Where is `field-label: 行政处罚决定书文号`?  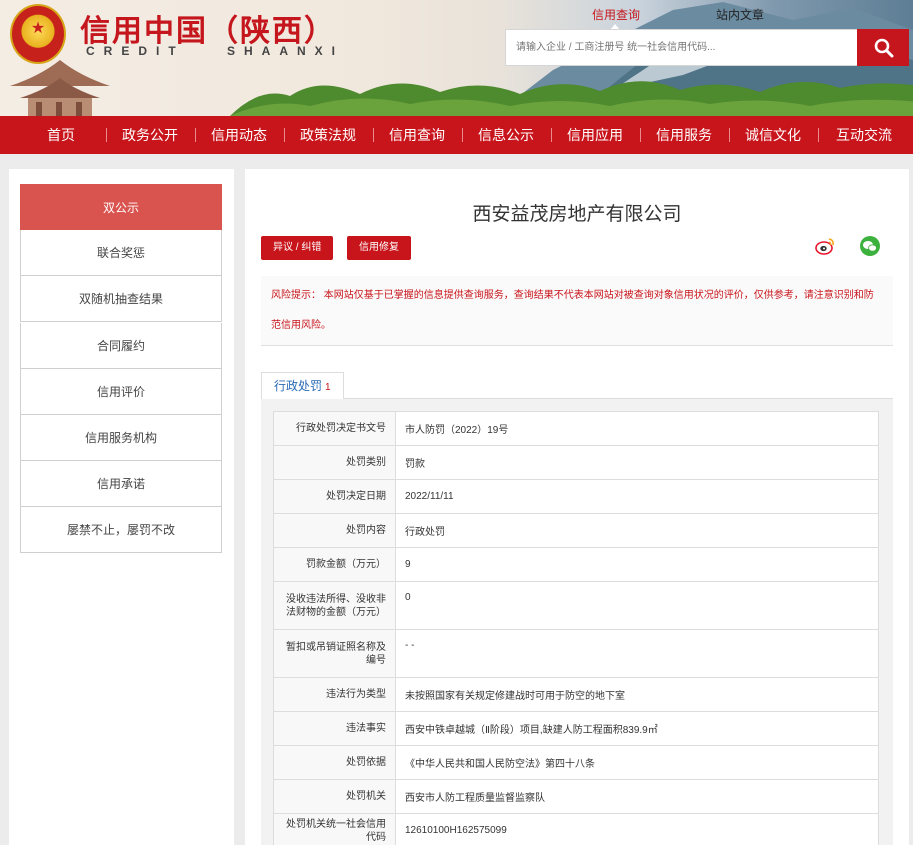 field-label: 行政处罚决定书文号 is located at coordinates (334, 428).